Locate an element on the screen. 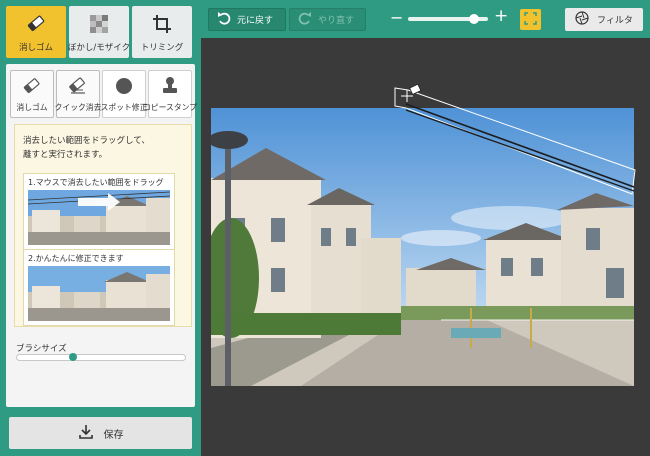 The image size is (650, 456). zoom-slider-knob is located at coordinates (473, 19).